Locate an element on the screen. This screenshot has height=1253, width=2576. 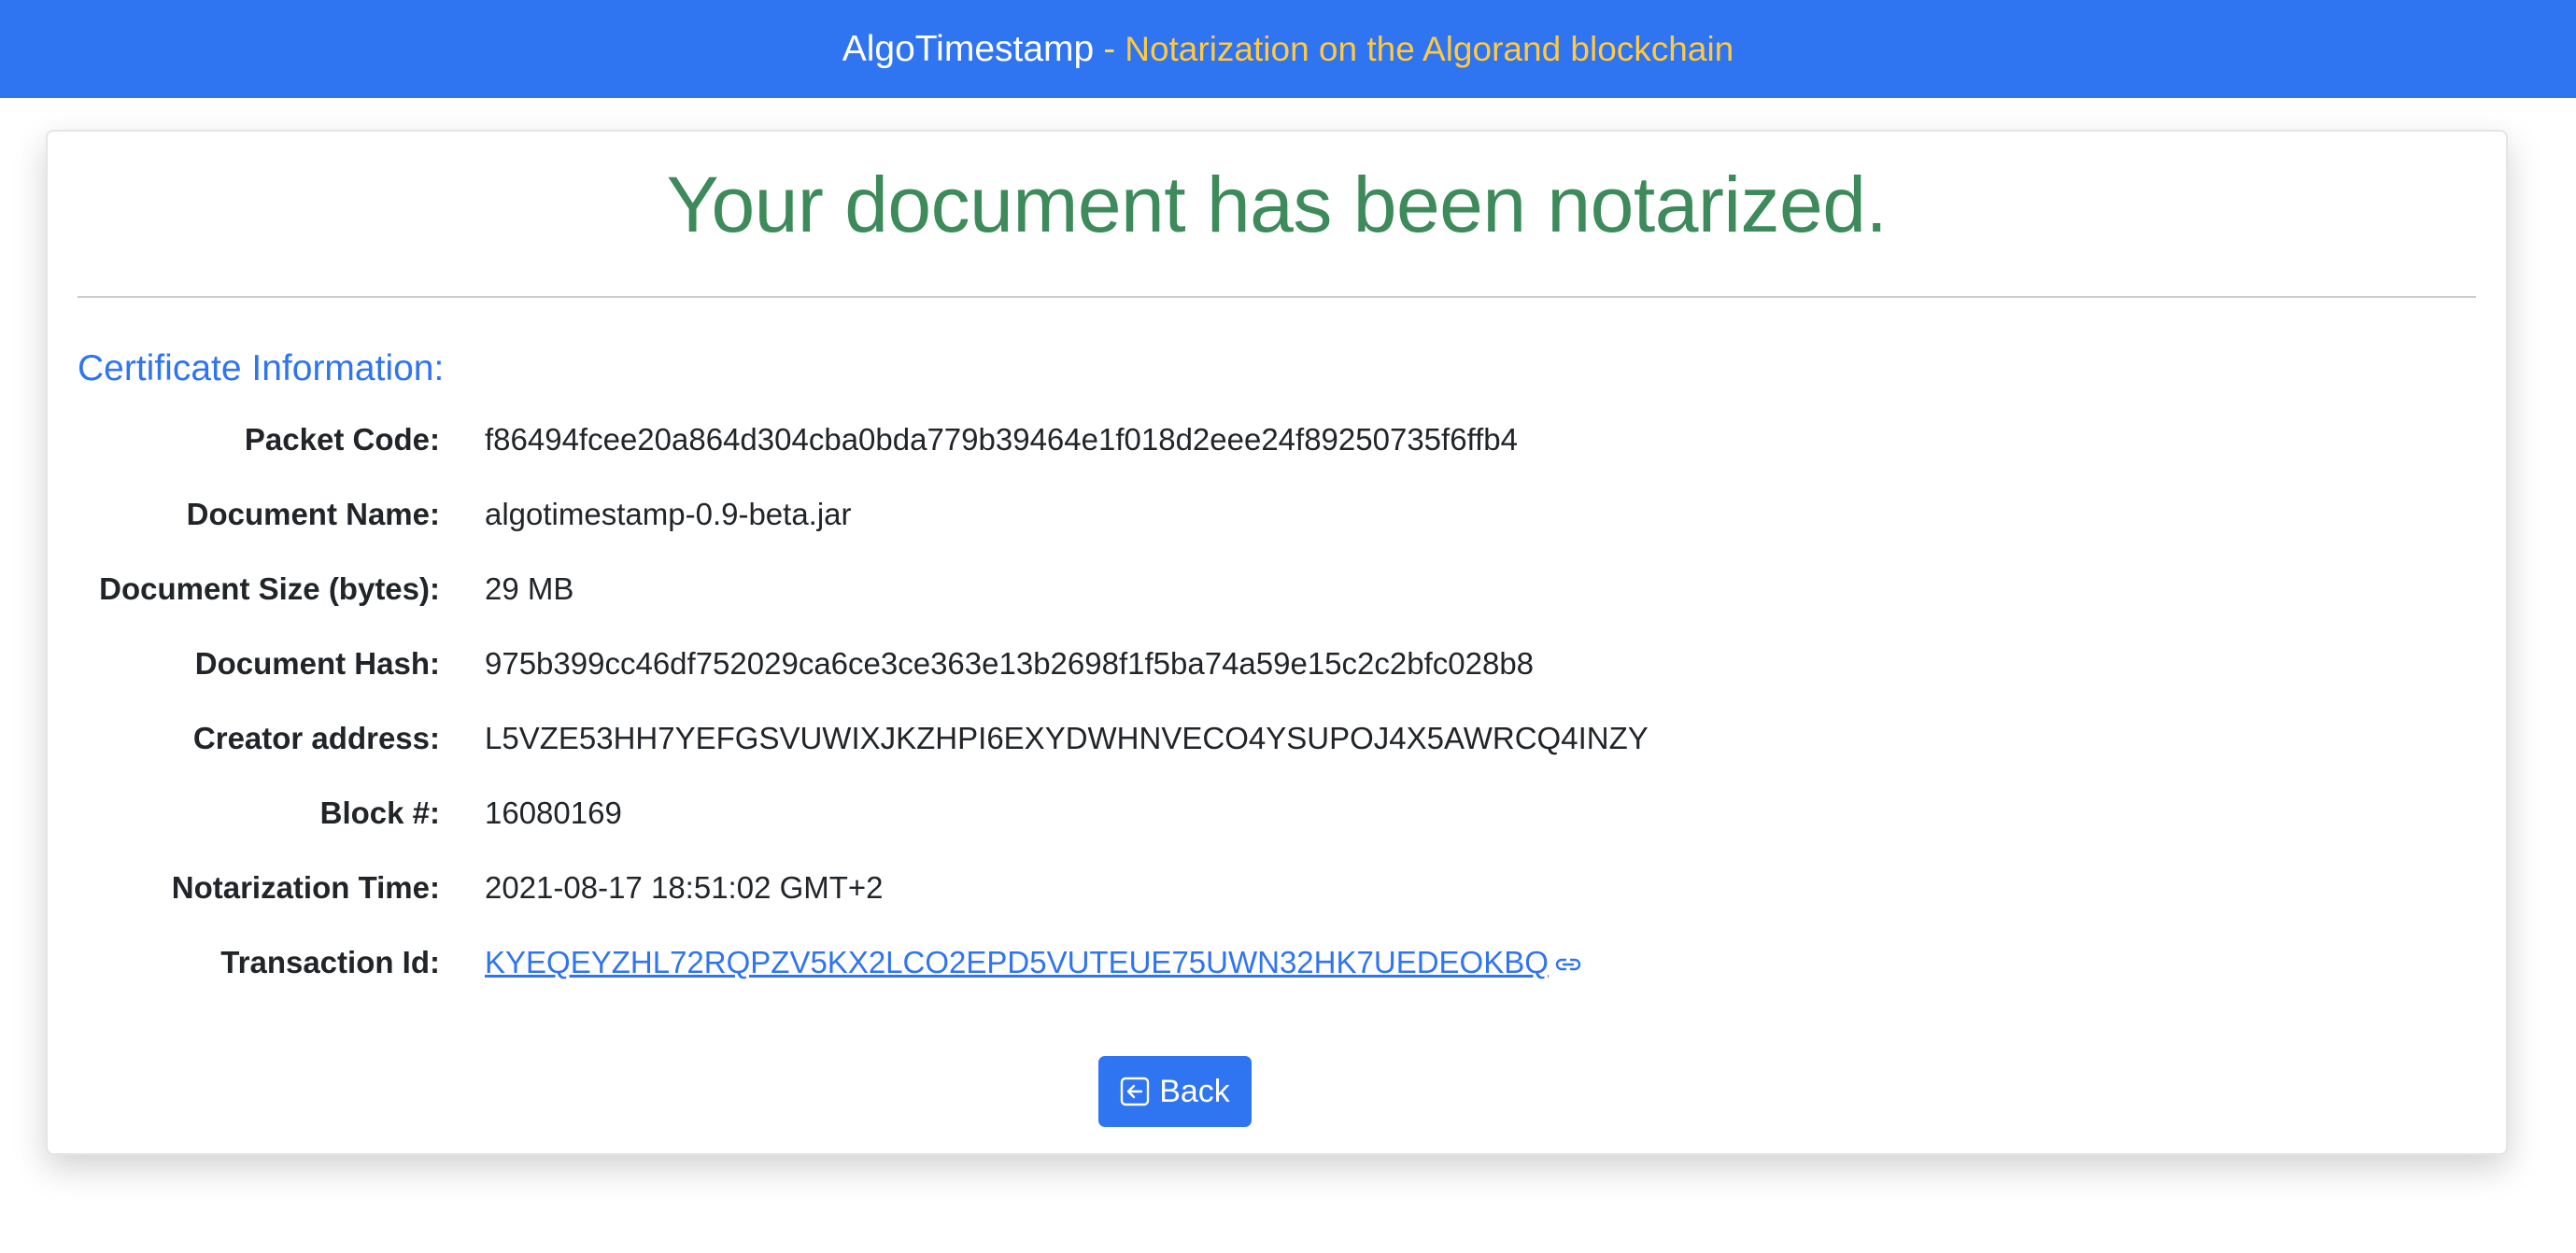
back-button-label: Back is located at coordinates (1194, 1091).